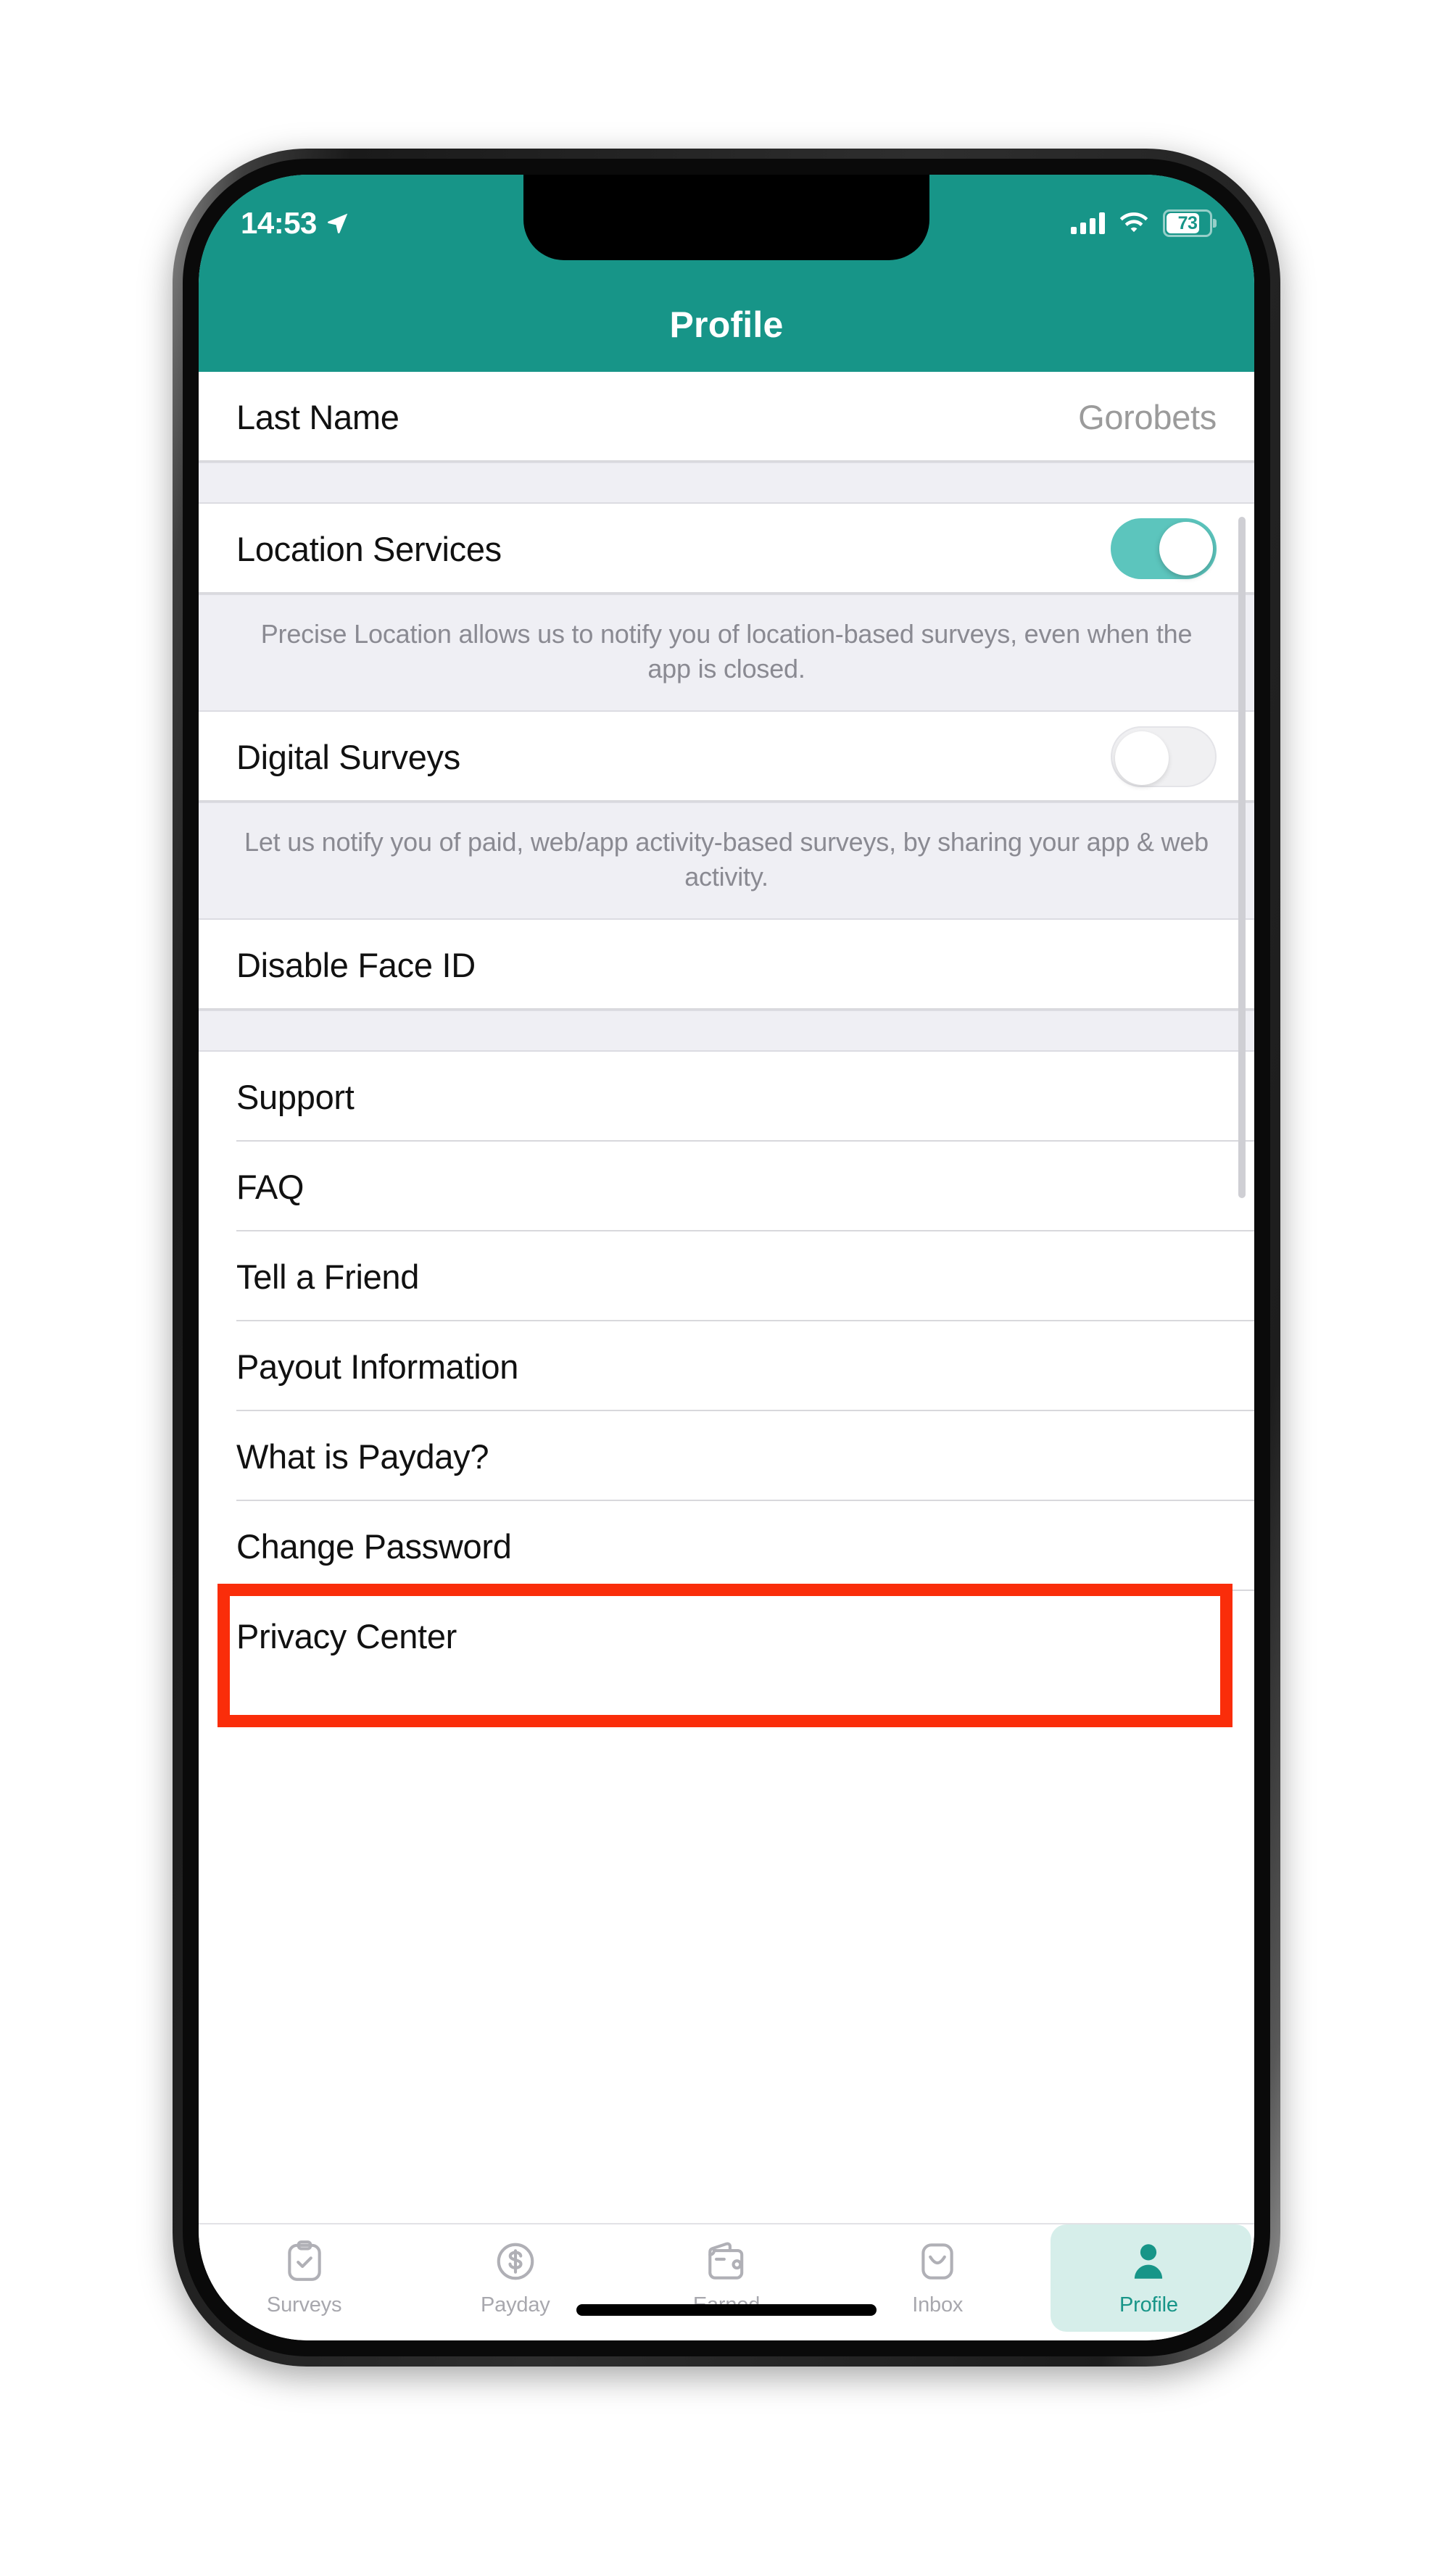  I want to click on list-row-payout-information: Payout Information, so click(726, 1366).